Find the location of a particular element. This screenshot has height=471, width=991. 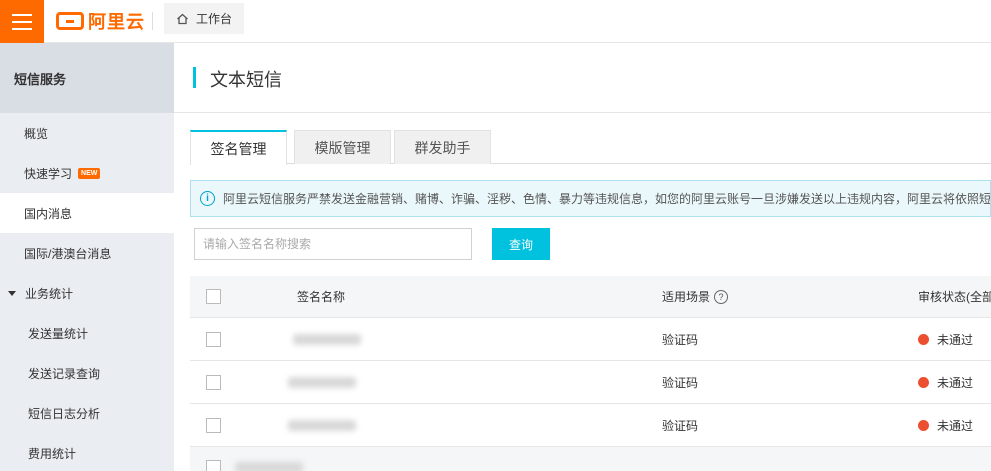

tab-bar: 签名管理 模版管理 群发助手 is located at coordinates (590, 147).